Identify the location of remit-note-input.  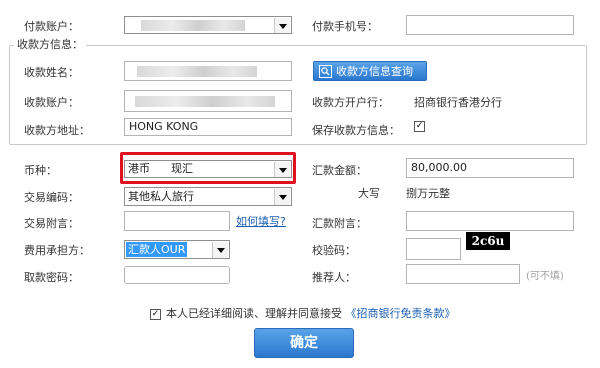
(490, 221).